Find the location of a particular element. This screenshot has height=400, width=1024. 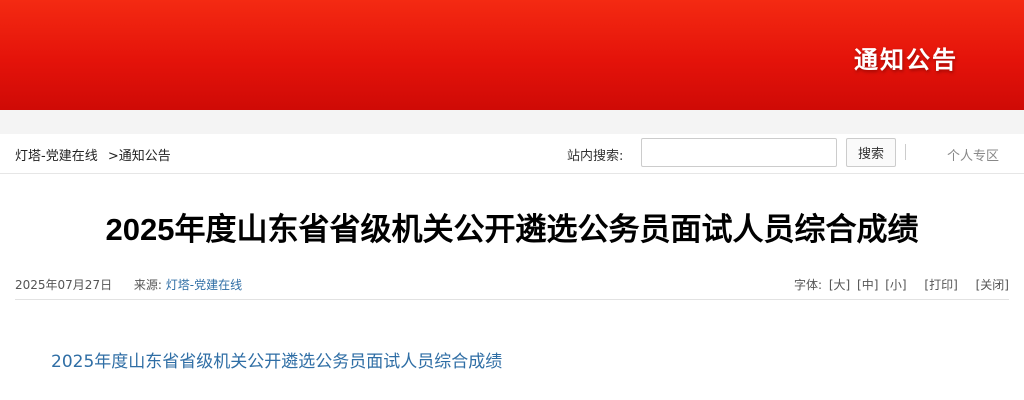

publish-date: 2025年07月27日 is located at coordinates (64, 285).